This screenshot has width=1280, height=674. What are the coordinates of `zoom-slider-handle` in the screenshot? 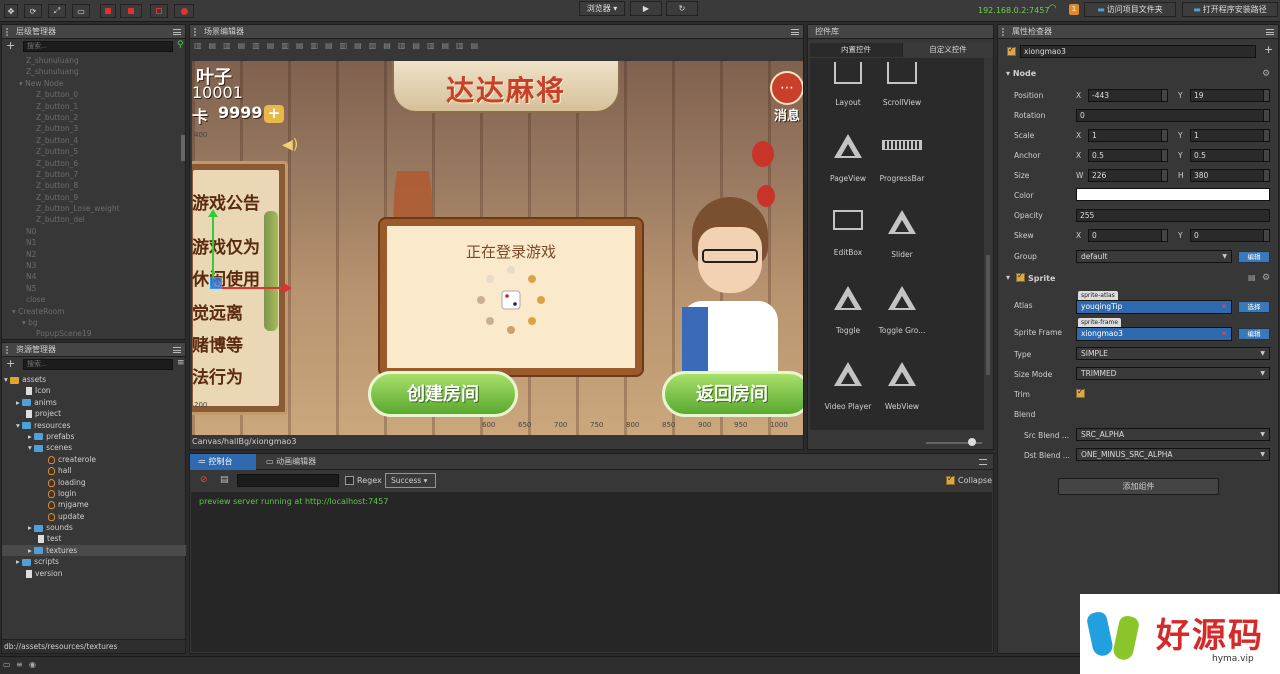 It's located at (972, 442).